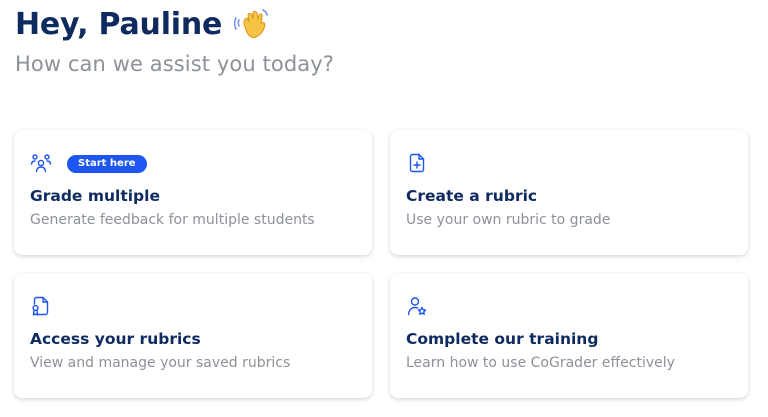  What do you see at coordinates (175, 64) in the screenshot?
I see `page-subtitle: How can we assist you today?` at bounding box center [175, 64].